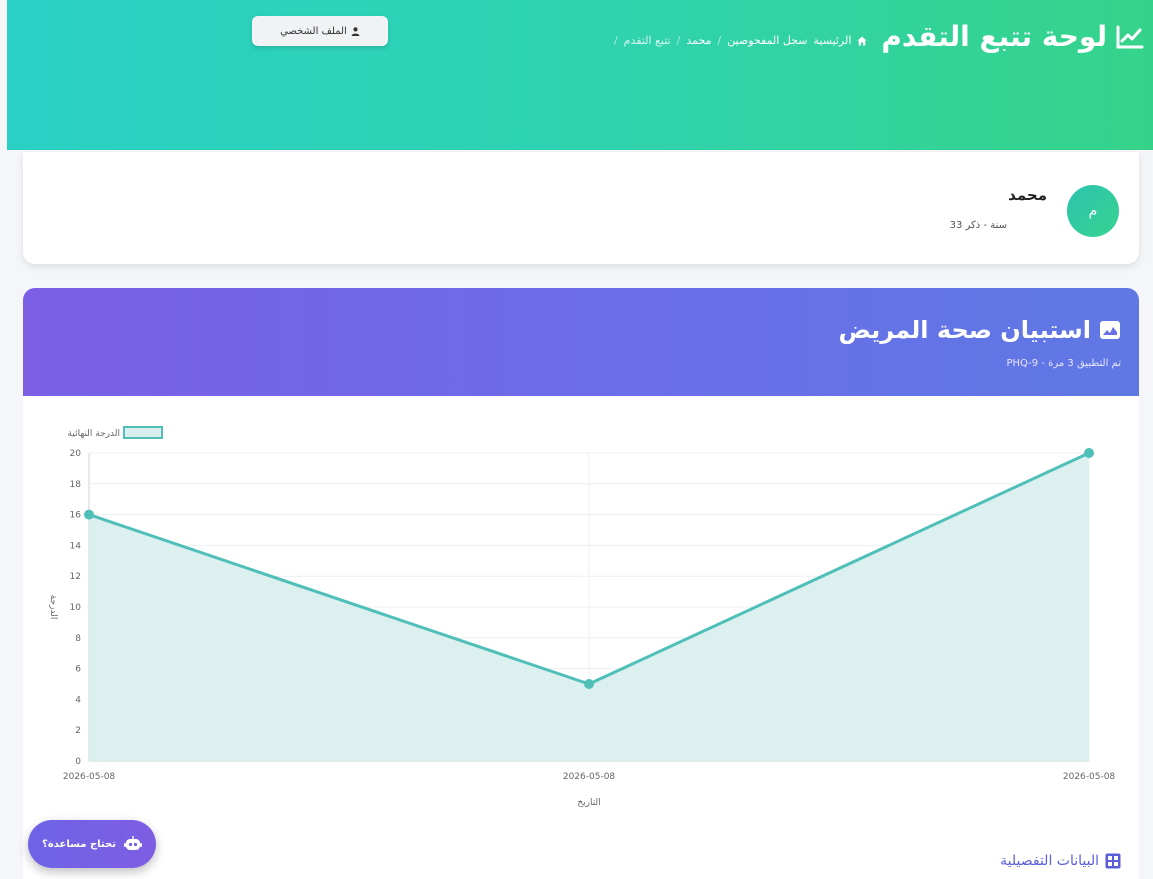  Describe the element at coordinates (1063, 363) in the screenshot. I see `questionnaire-subtitle: PHQ-9 - تم التطبيق 3 مرة` at that location.